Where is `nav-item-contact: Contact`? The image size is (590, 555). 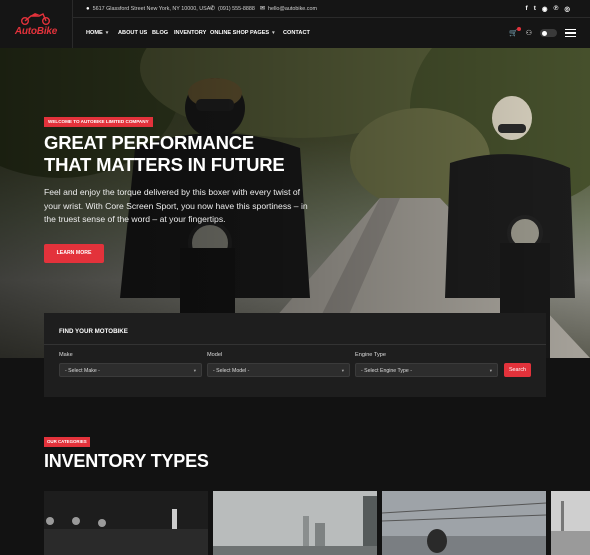 nav-item-contact: Contact is located at coordinates (296, 33).